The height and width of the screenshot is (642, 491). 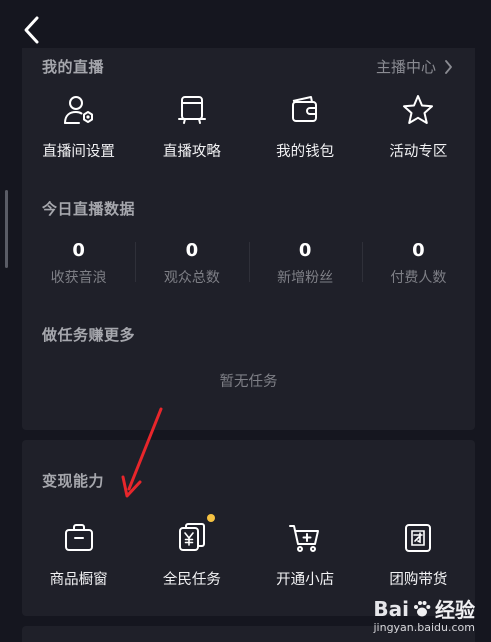 What do you see at coordinates (305, 263) in the screenshot?
I see `stat-new-fans: 0 新增粉丝` at bounding box center [305, 263].